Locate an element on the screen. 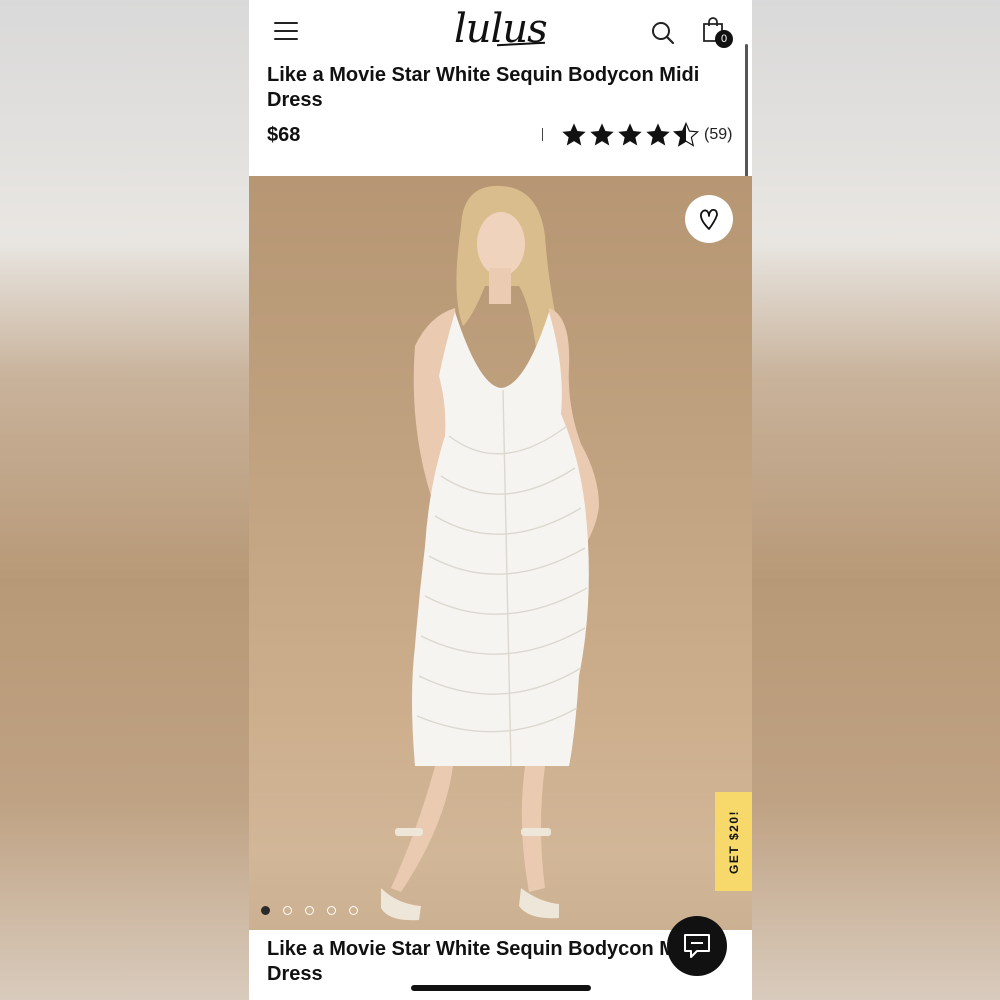 Image resolution: width=1000 pixels, height=1000 pixels. hamburger-menu-icon is located at coordinates (286, 32).